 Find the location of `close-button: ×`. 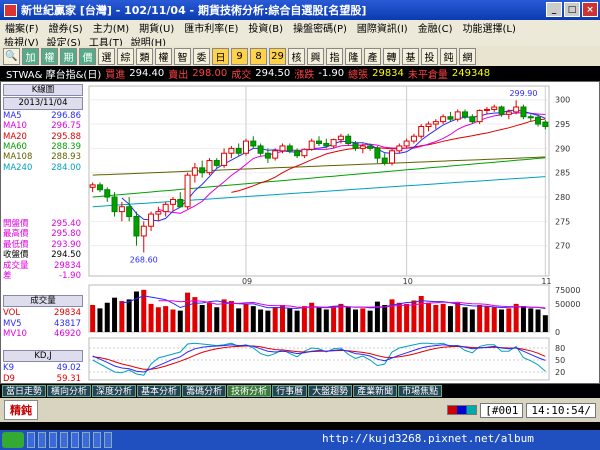

close-button: × is located at coordinates (590, 9).